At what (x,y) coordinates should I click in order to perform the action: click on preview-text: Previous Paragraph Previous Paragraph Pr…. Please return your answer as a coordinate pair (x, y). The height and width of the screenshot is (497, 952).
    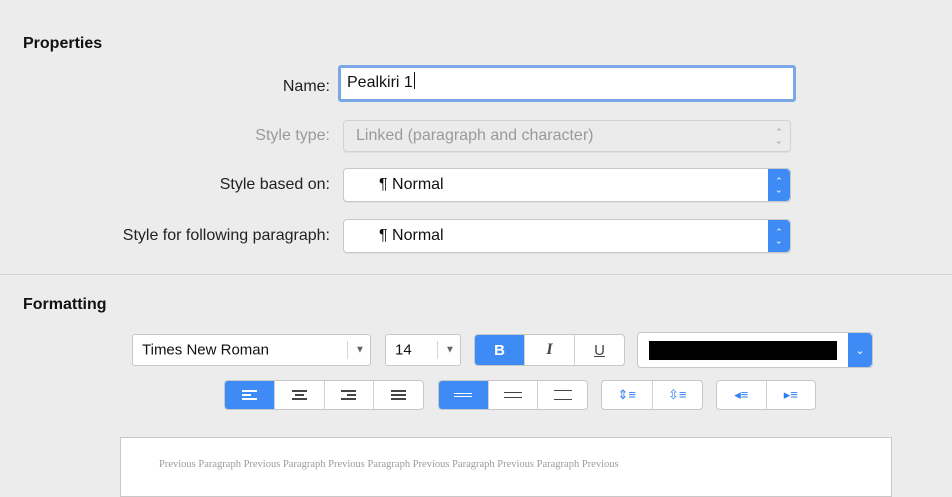
    Looking at the image, I should click on (389, 464).